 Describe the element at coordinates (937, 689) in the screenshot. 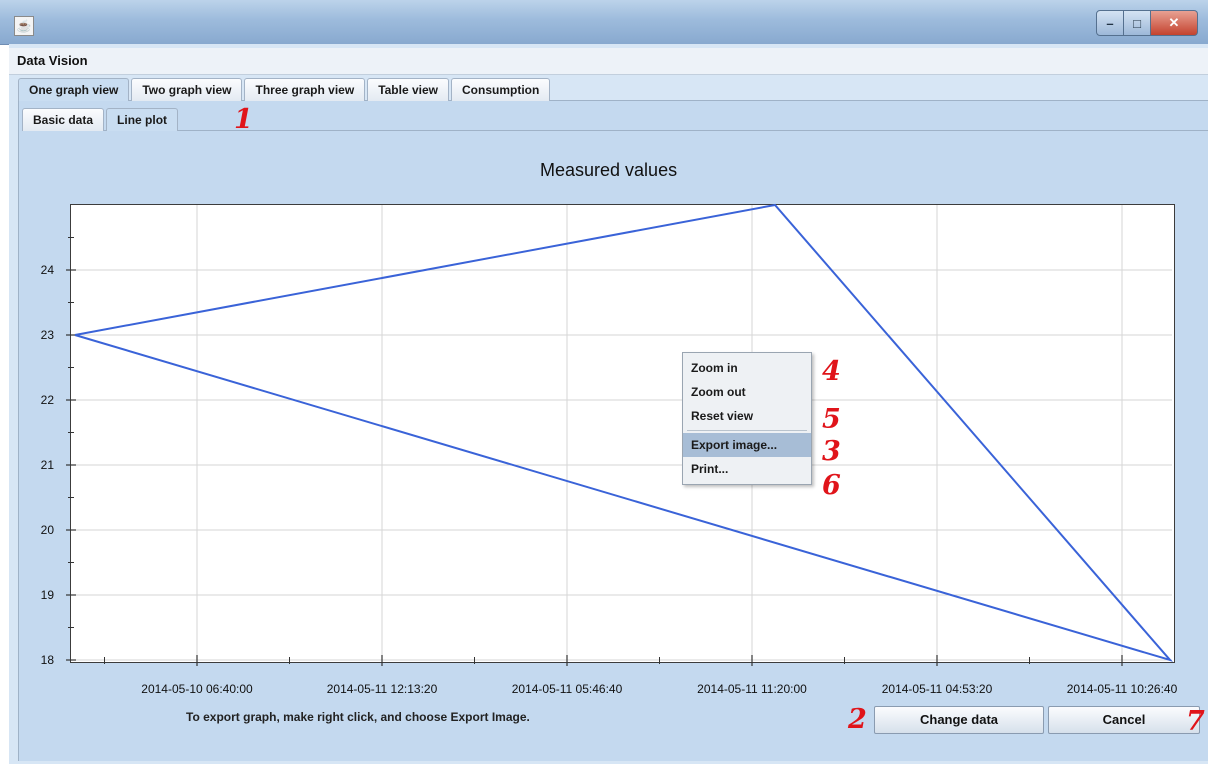

I see `x-tick-label: 2014-05-11 04:53:20` at that location.